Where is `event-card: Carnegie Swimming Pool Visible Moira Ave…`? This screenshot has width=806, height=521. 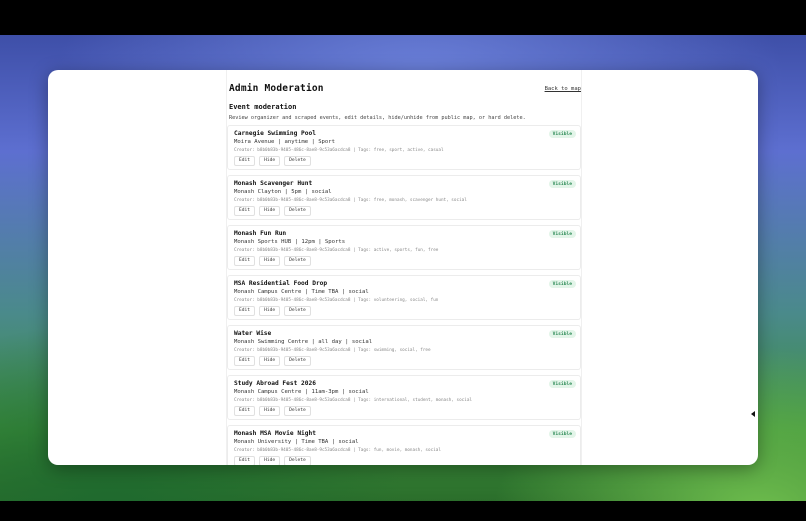
event-card: Carnegie Swimming Pool Visible Moira Ave… is located at coordinates (404, 147).